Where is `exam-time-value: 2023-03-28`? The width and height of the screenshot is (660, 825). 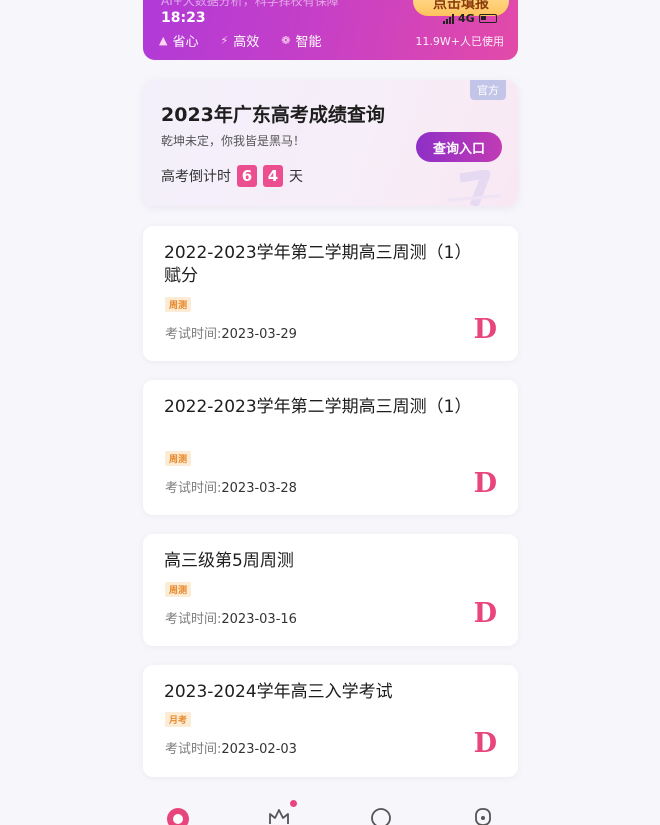 exam-time-value: 2023-03-28 is located at coordinates (259, 488).